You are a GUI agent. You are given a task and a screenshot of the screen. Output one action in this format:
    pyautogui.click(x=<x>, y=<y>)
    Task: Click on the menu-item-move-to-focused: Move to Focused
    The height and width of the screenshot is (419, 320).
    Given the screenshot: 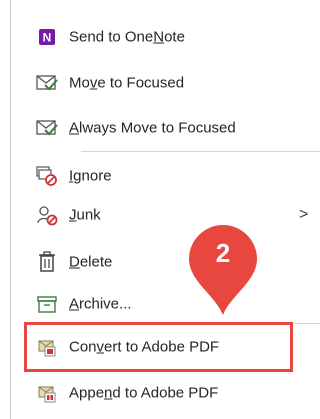 What is the action you would take?
    pyautogui.click(x=165, y=83)
    